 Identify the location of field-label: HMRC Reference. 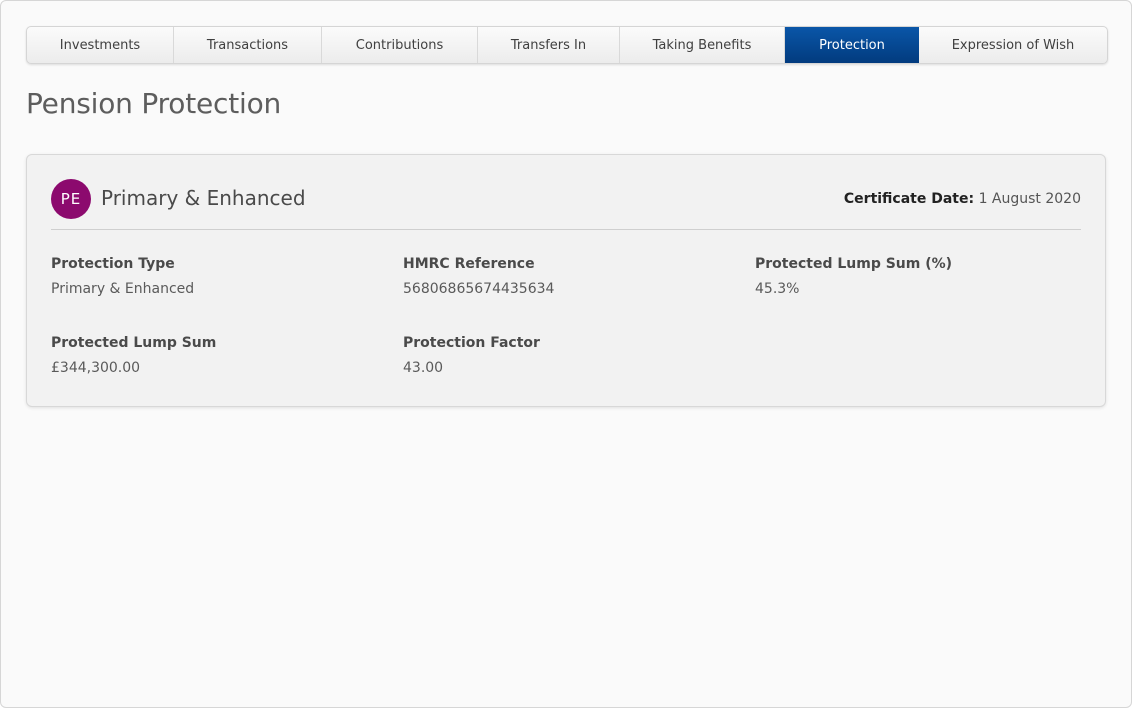
(469, 264).